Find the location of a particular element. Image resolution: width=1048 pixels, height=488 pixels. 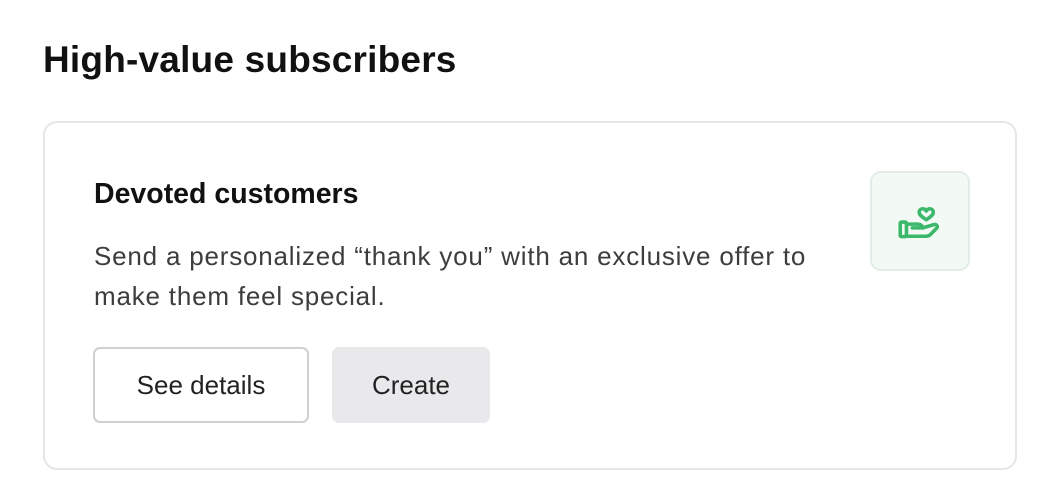

see-details-button: See details is located at coordinates (201, 385).